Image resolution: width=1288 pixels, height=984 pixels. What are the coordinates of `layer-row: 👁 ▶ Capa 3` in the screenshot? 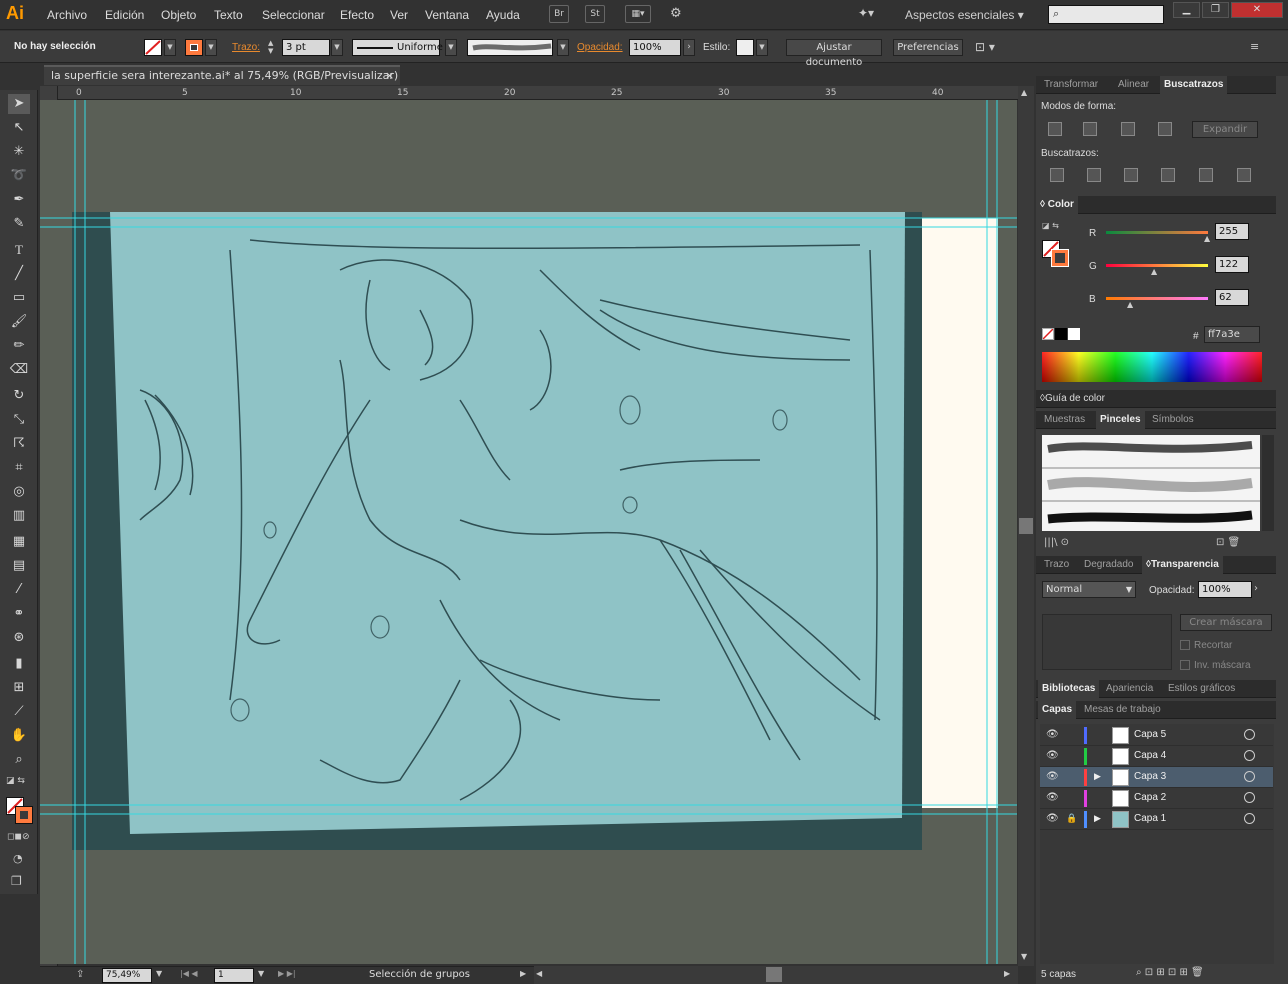 It's located at (1156, 777).